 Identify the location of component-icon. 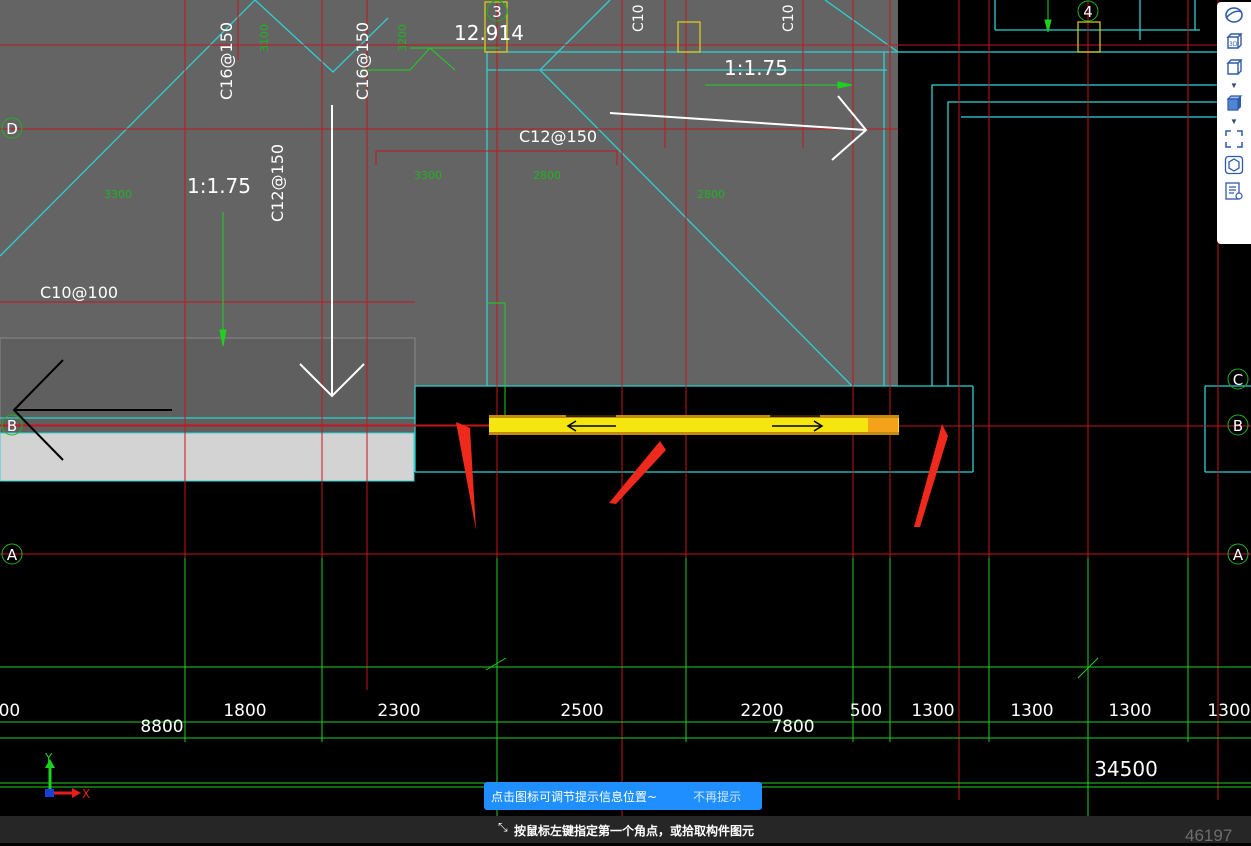
(1234, 165).